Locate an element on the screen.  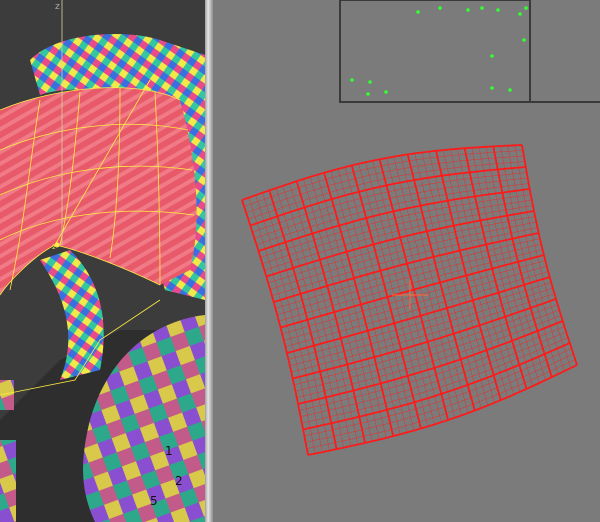
checker-number: 5 is located at coordinates (154, 501).